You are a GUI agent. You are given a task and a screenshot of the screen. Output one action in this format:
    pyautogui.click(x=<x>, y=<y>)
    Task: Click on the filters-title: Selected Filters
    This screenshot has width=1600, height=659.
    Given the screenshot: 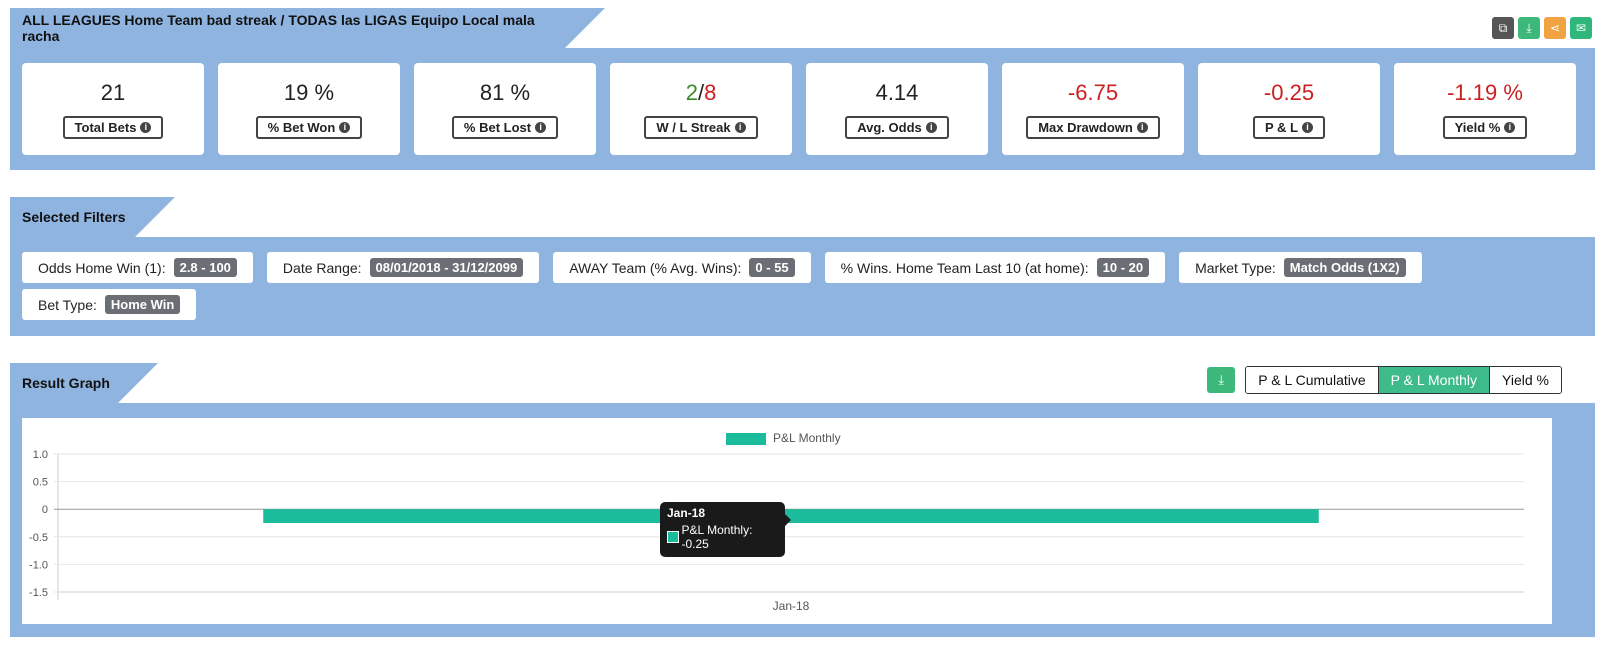 What is the action you would take?
    pyautogui.click(x=74, y=217)
    